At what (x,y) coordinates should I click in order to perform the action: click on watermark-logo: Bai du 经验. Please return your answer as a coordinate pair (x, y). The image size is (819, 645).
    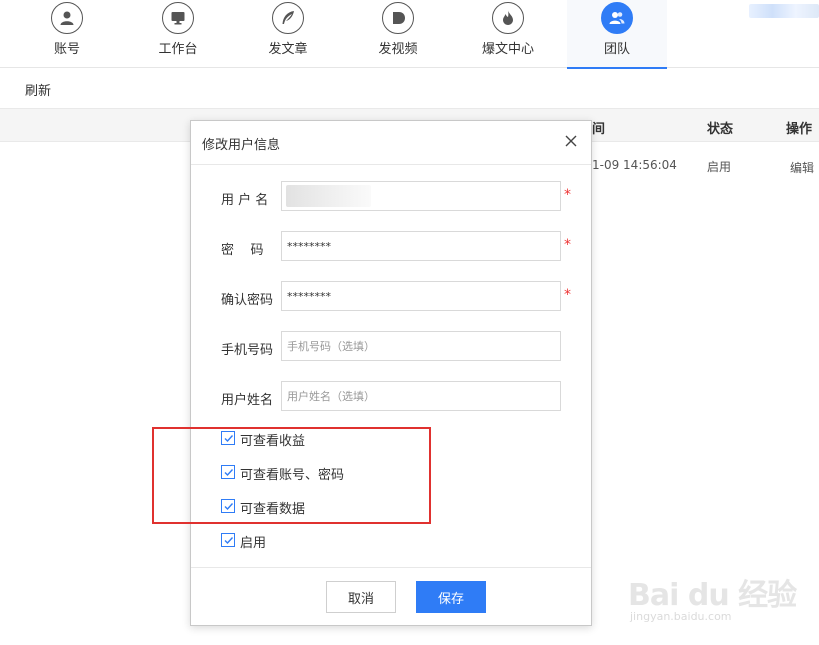
    Looking at the image, I should click on (712, 595).